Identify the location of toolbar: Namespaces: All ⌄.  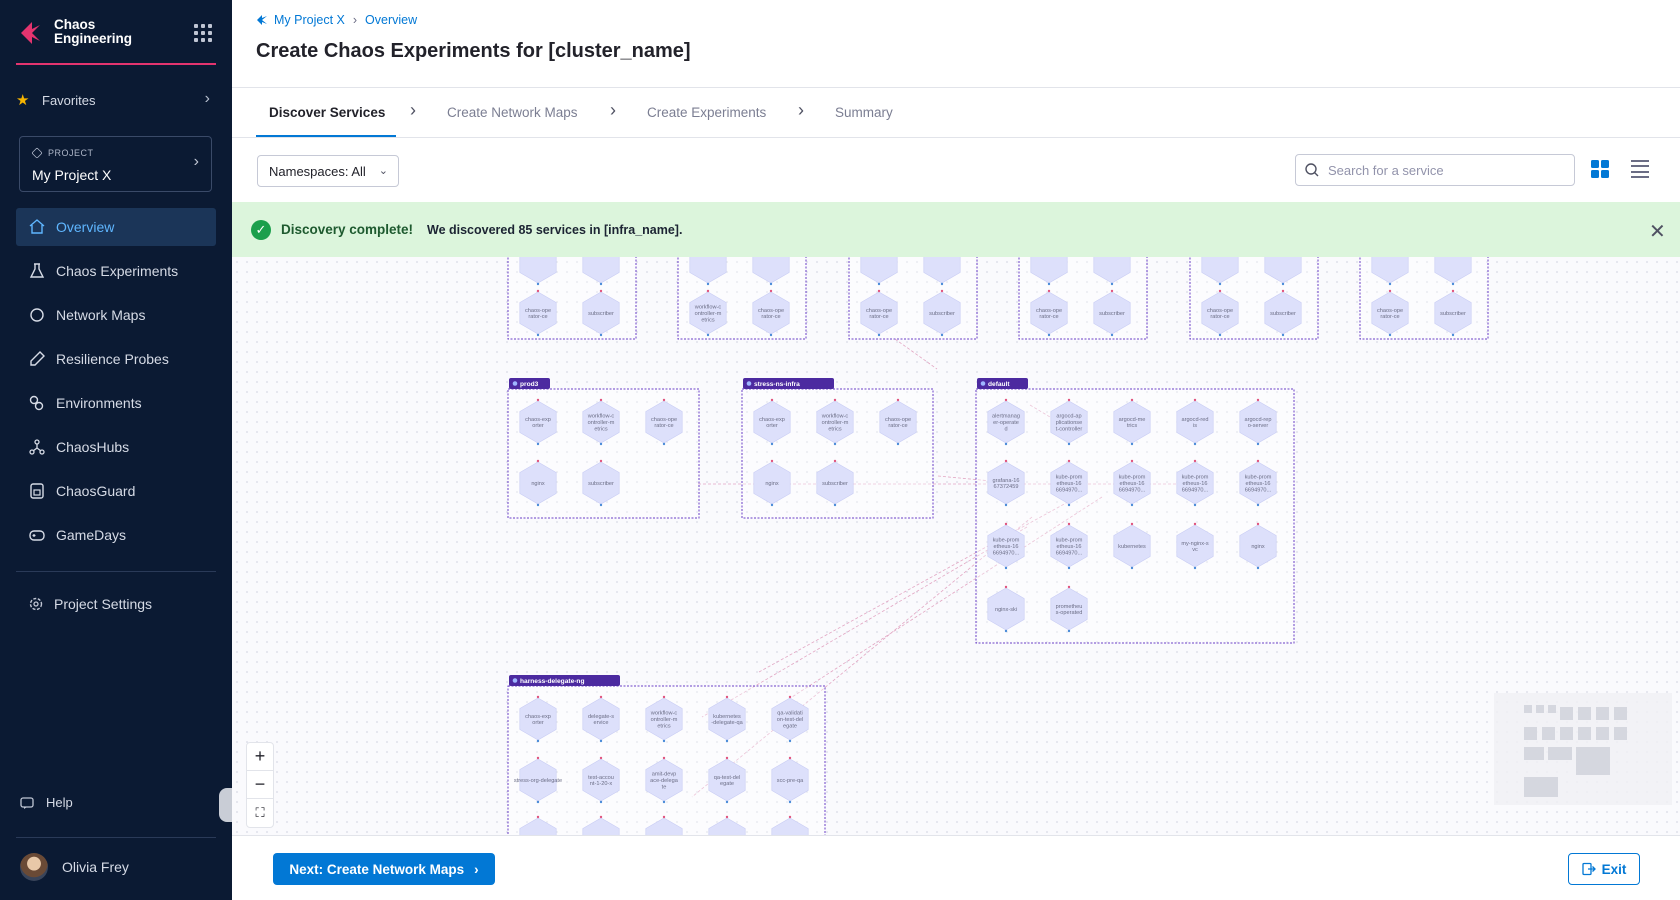
(956, 170).